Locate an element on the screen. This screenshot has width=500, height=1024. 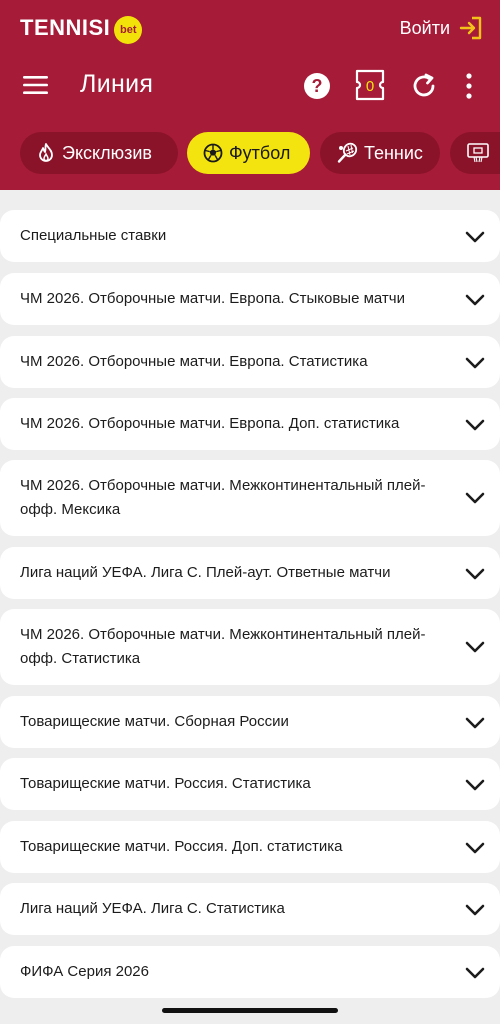
tab-basketball is located at coordinates (475, 153).